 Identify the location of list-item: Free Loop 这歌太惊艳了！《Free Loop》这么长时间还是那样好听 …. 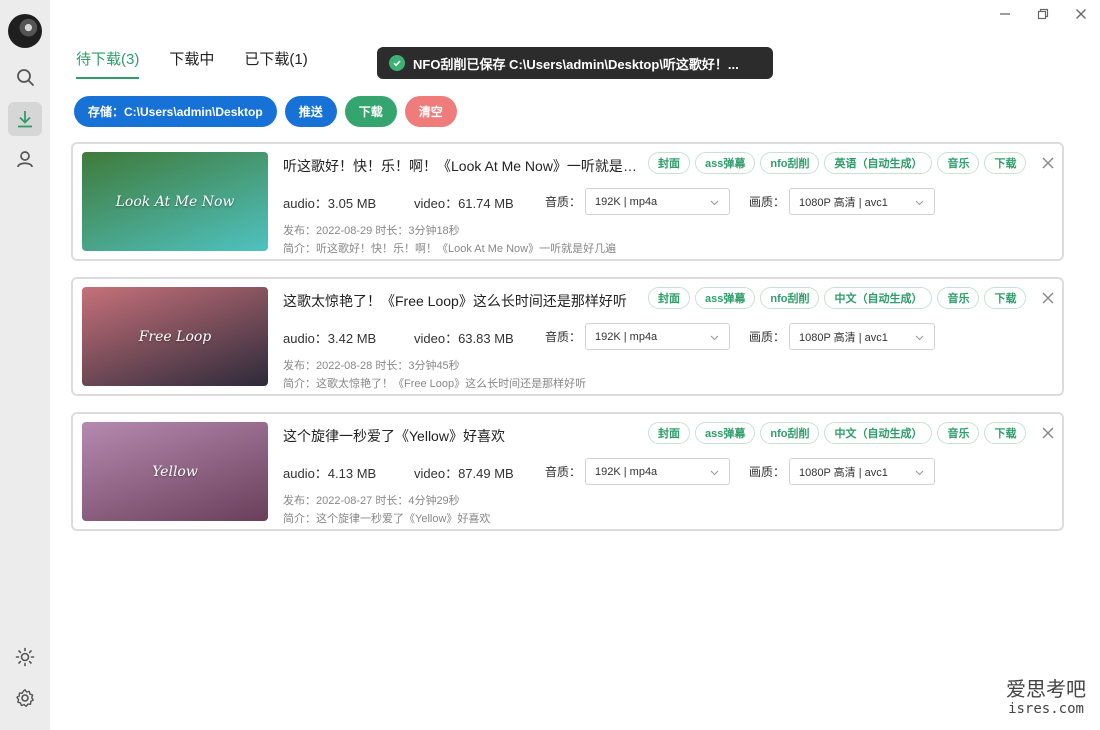
(567, 336).